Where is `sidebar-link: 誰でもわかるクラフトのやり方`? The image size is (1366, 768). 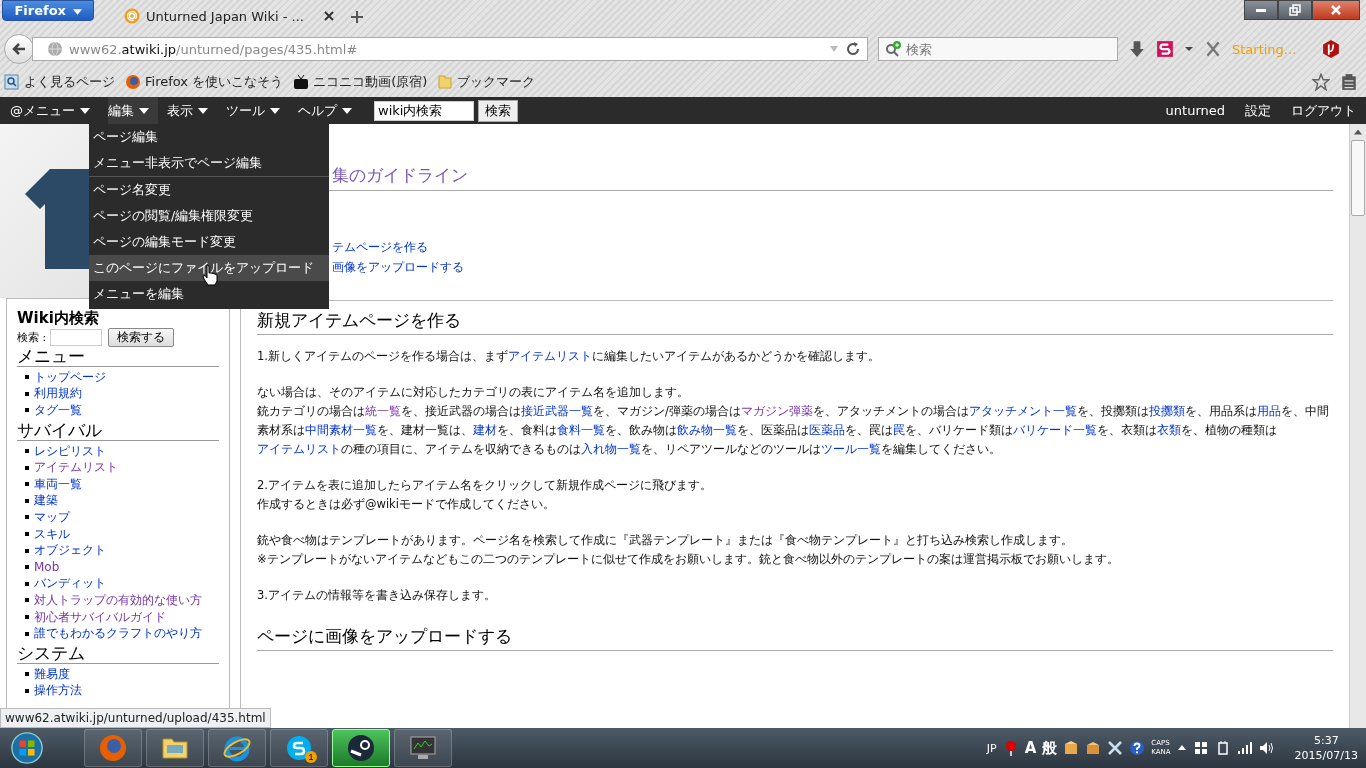
sidebar-link: 誰でもわかるクラフトのやり方 is located at coordinates (118, 634).